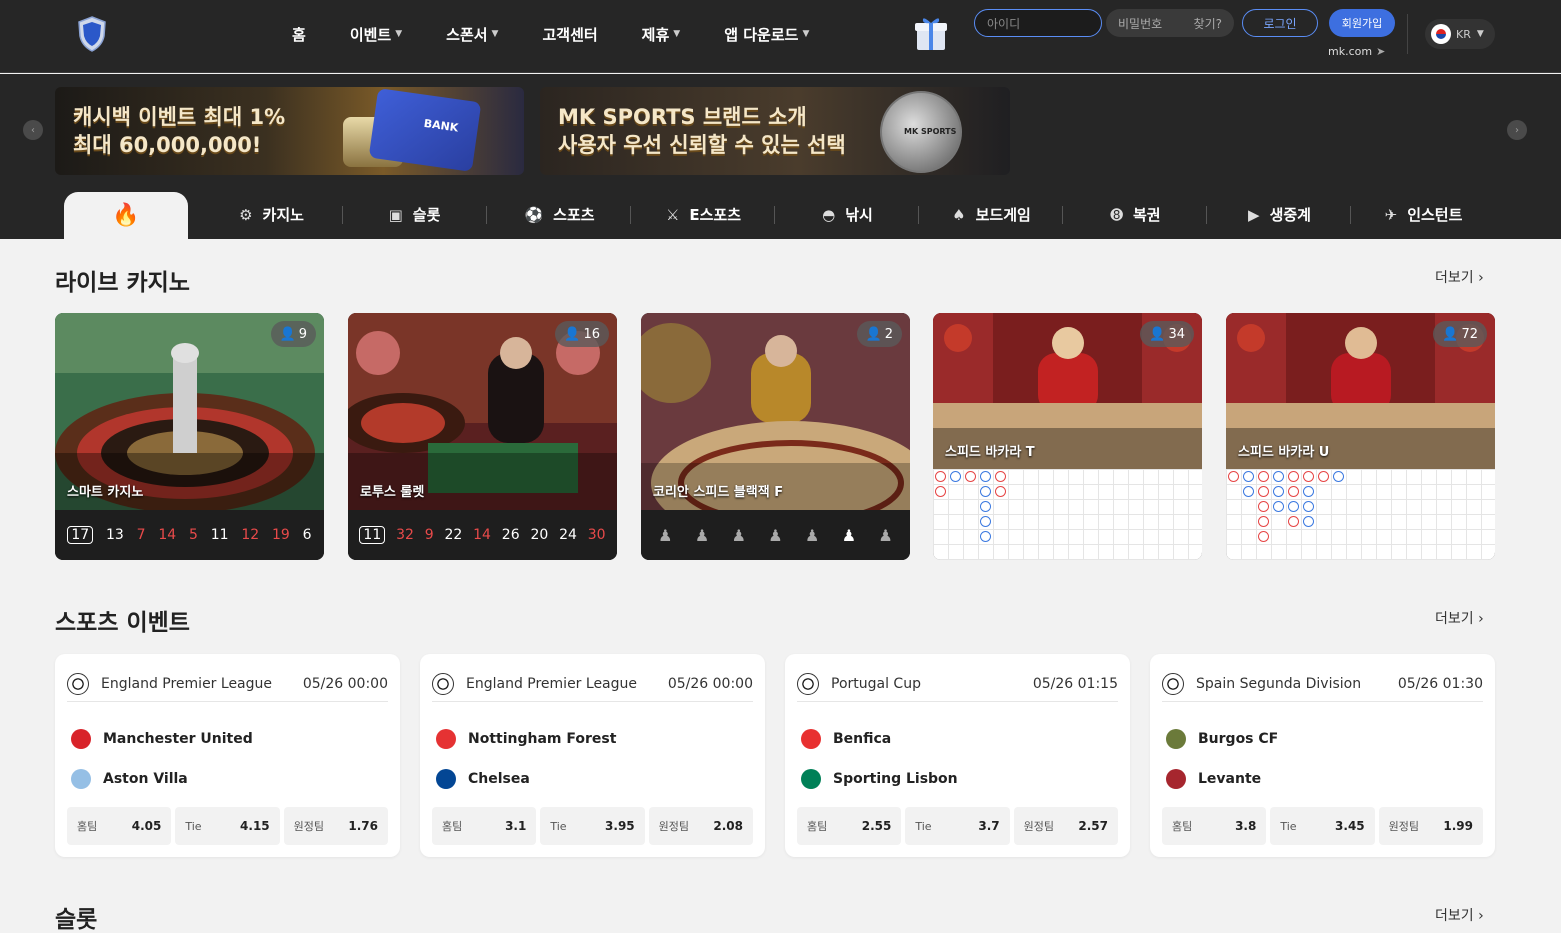  I want to click on soccer-ball-icon, so click(78, 683).